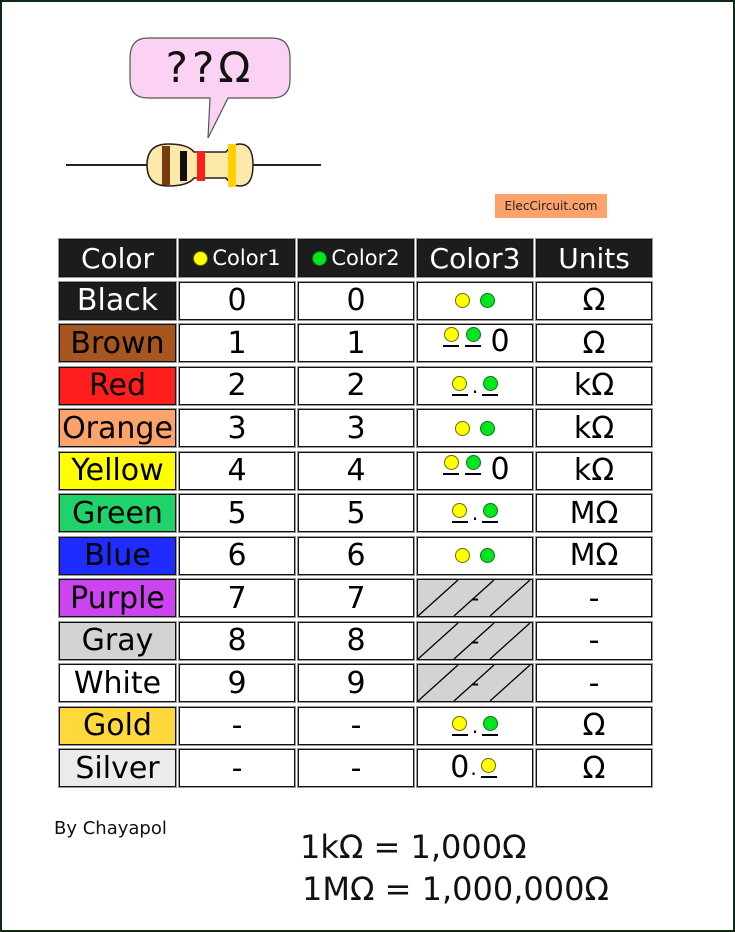  What do you see at coordinates (117, 725) in the screenshot?
I see `color-name-cell: Gold` at bounding box center [117, 725].